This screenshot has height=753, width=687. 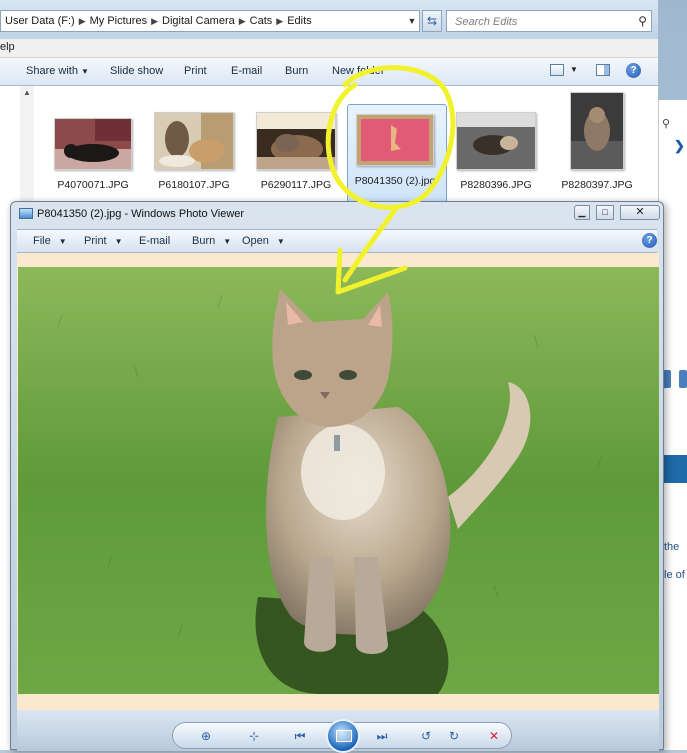 What do you see at coordinates (545, 22) in the screenshot?
I see `search-input` at bounding box center [545, 22].